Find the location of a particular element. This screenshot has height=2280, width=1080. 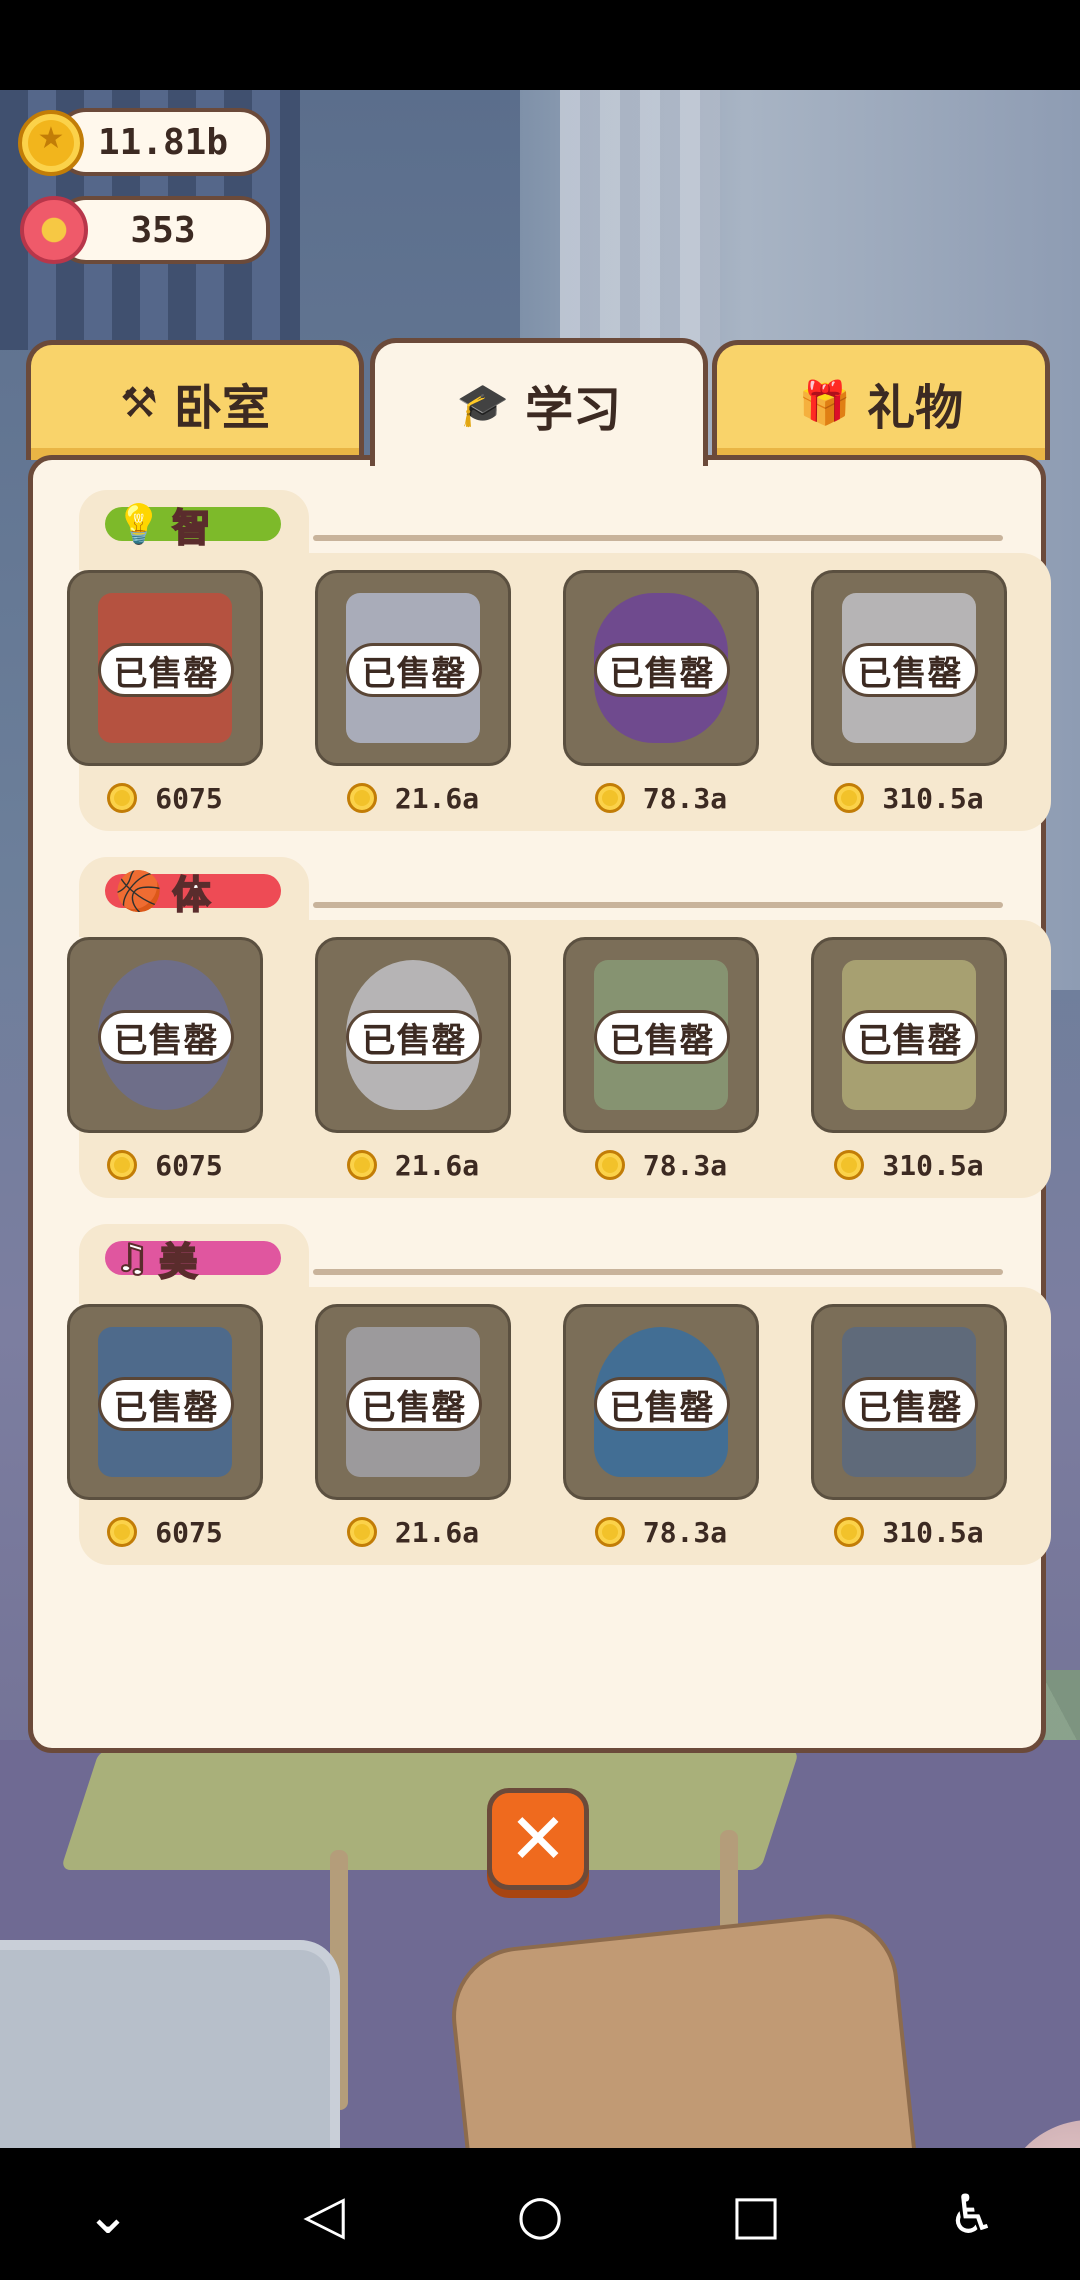

section-label-physical: 🏀 体 is located at coordinates (193, 893).